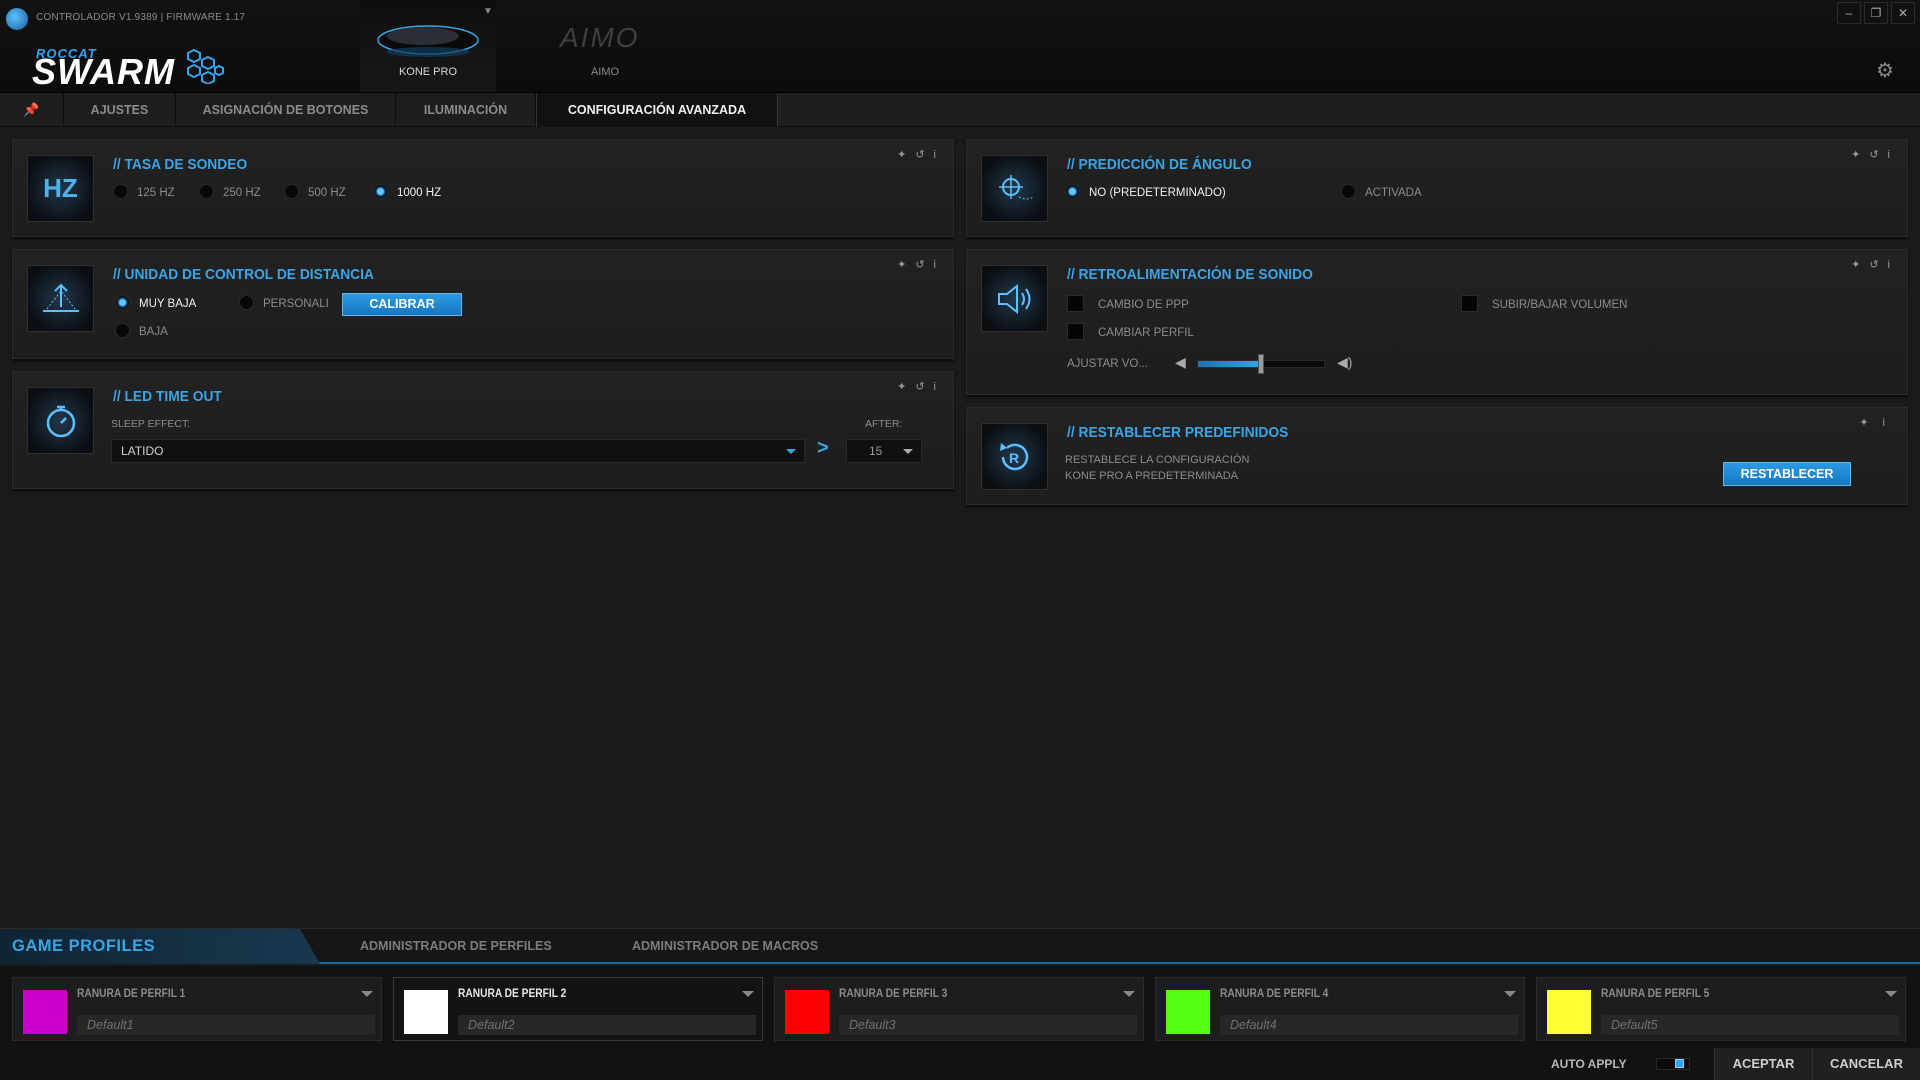 The image size is (1920, 1080). I want to click on device-tab-aimo: AIMO, so click(605, 46).